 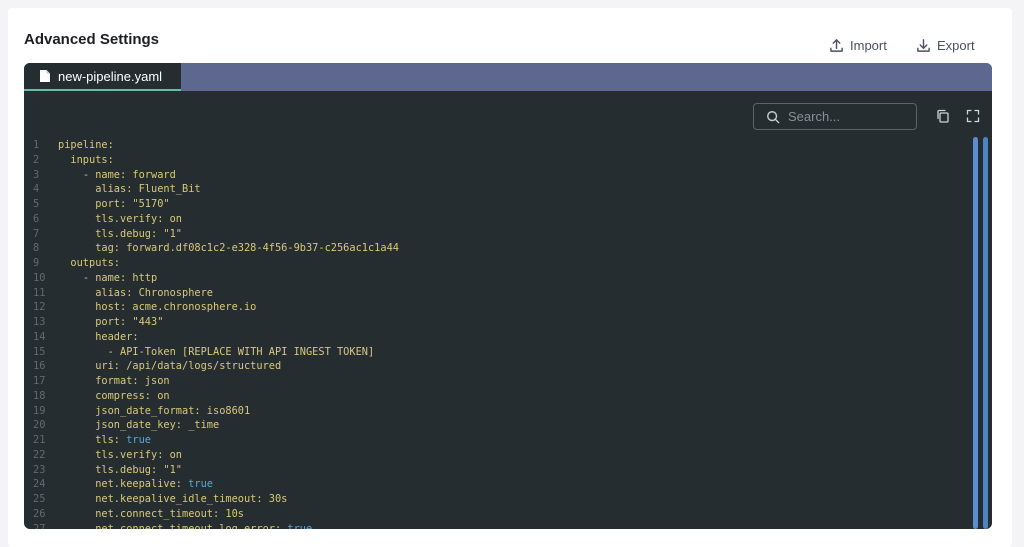 What do you see at coordinates (117, 336) in the screenshot?
I see `line-code: header:` at bounding box center [117, 336].